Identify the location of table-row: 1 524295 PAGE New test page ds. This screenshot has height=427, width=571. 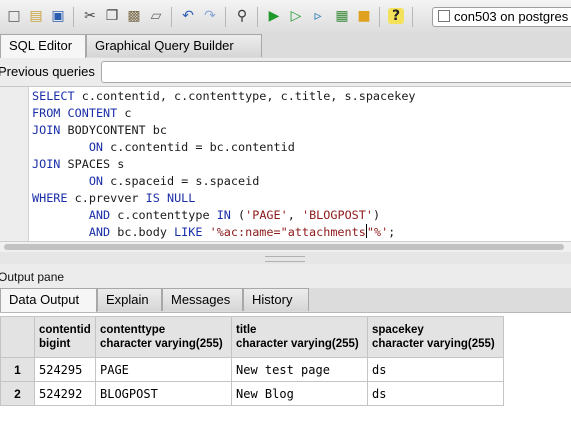
(252, 369).